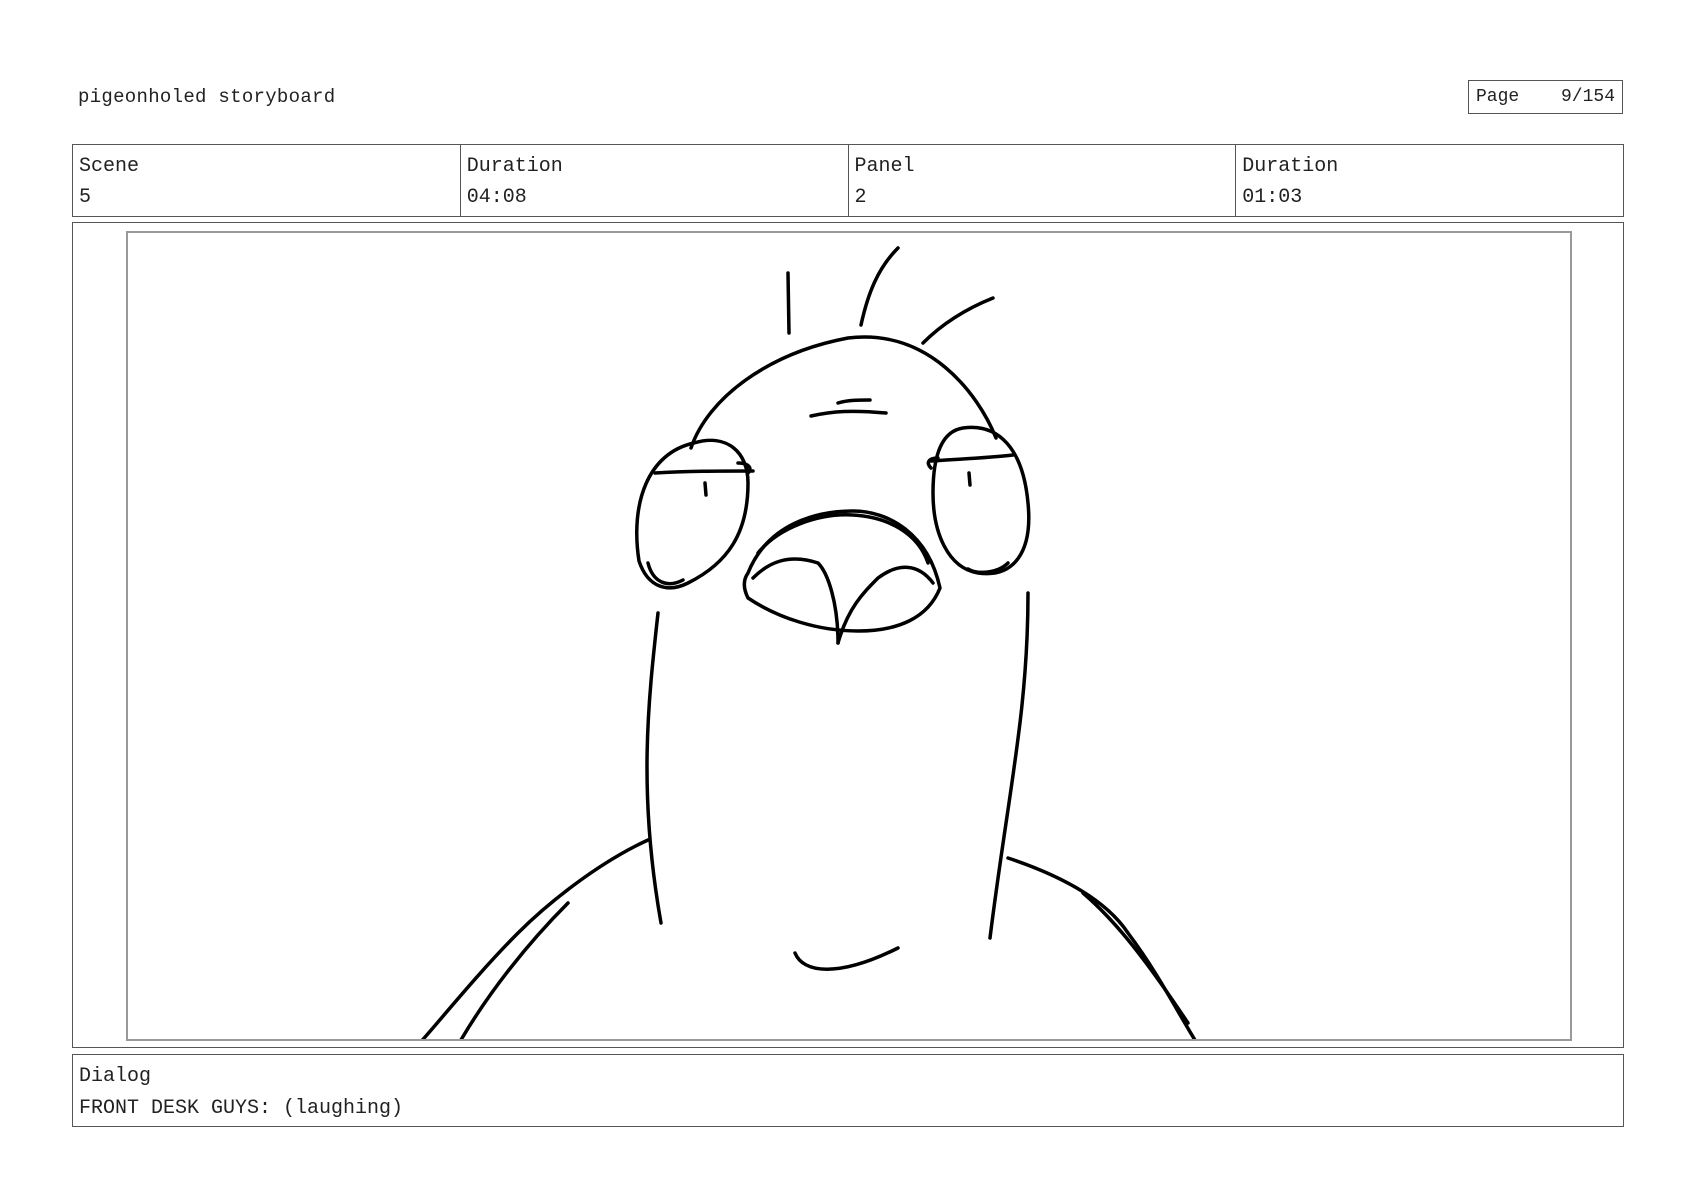 The height and width of the screenshot is (1190, 1684). What do you see at coordinates (1290, 166) in the screenshot?
I see `panel-duration-label: Duration` at bounding box center [1290, 166].